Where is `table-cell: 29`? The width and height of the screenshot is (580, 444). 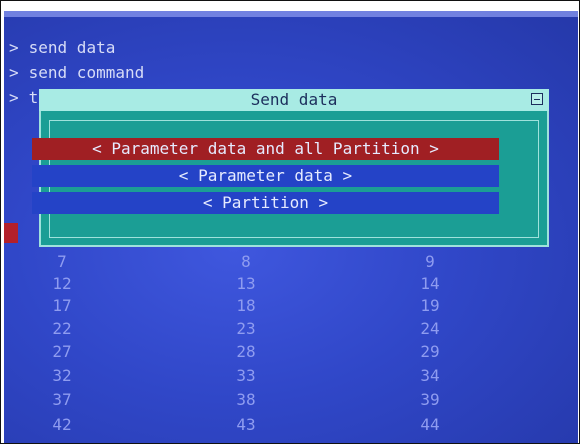 table-cell: 29 is located at coordinates (430, 351).